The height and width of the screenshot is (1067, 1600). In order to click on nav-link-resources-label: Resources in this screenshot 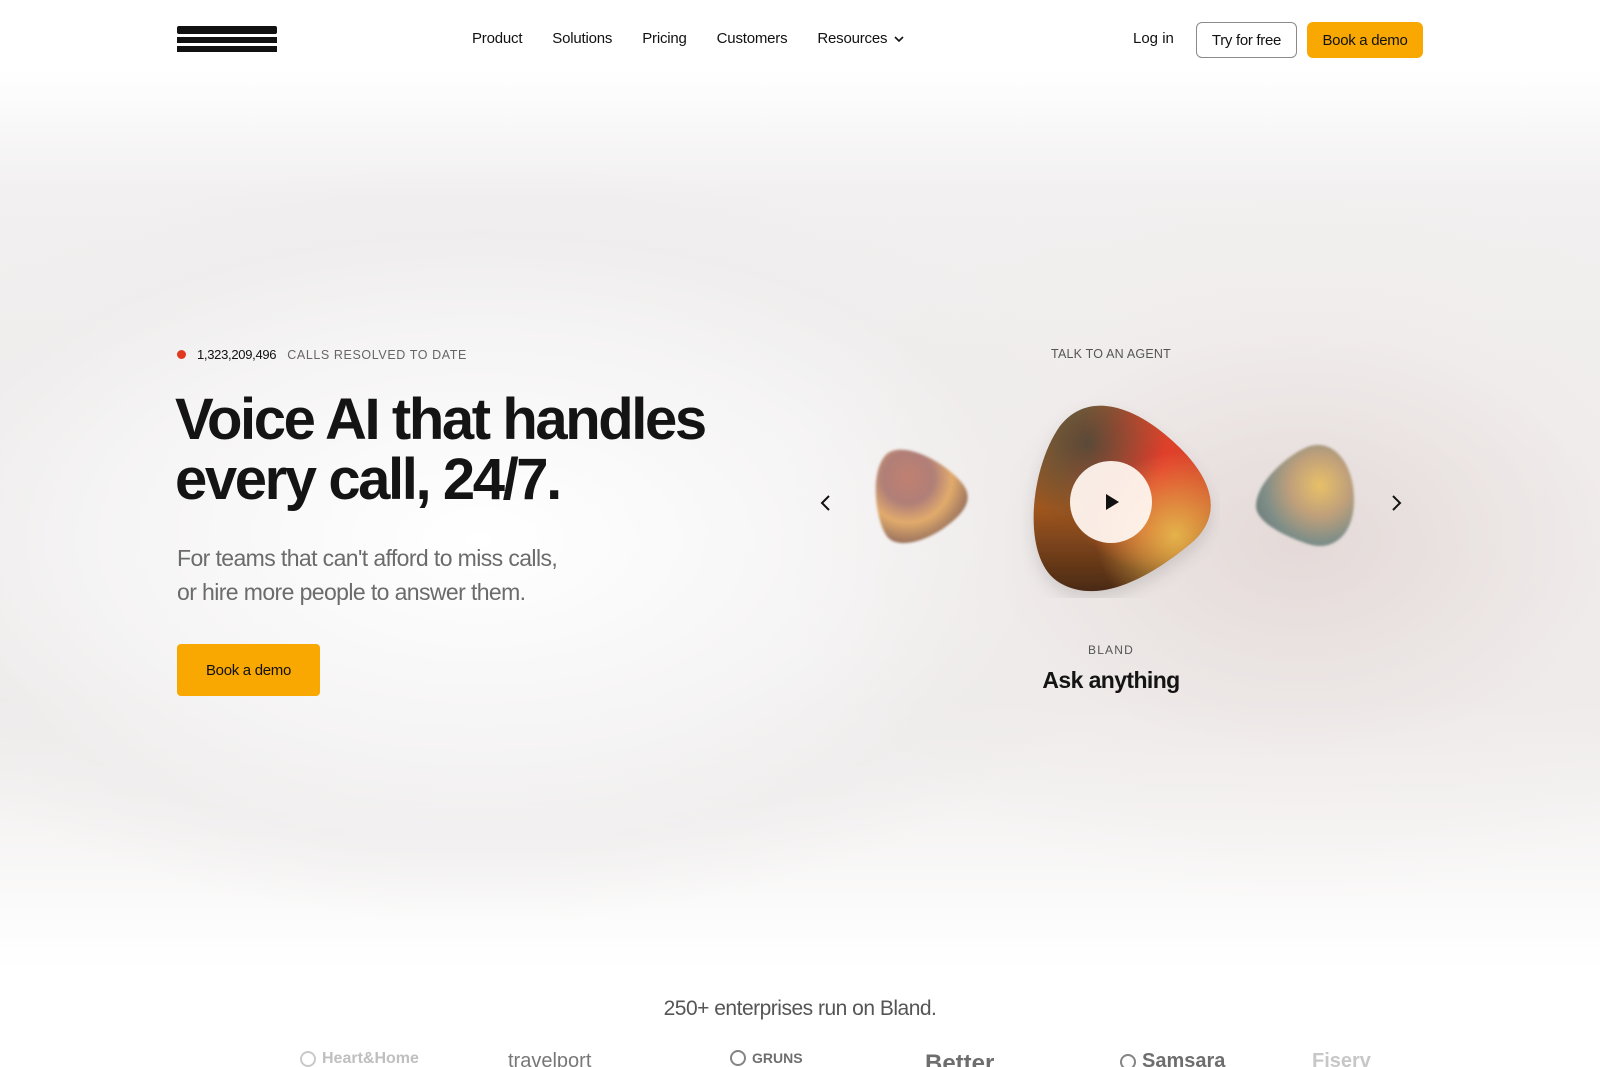, I will do `click(852, 38)`.